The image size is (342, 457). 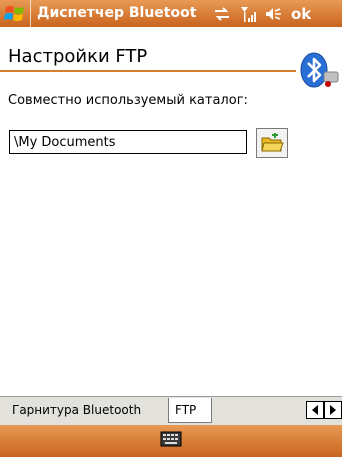 I want to click on bluetooth-icon, so click(x=320, y=72).